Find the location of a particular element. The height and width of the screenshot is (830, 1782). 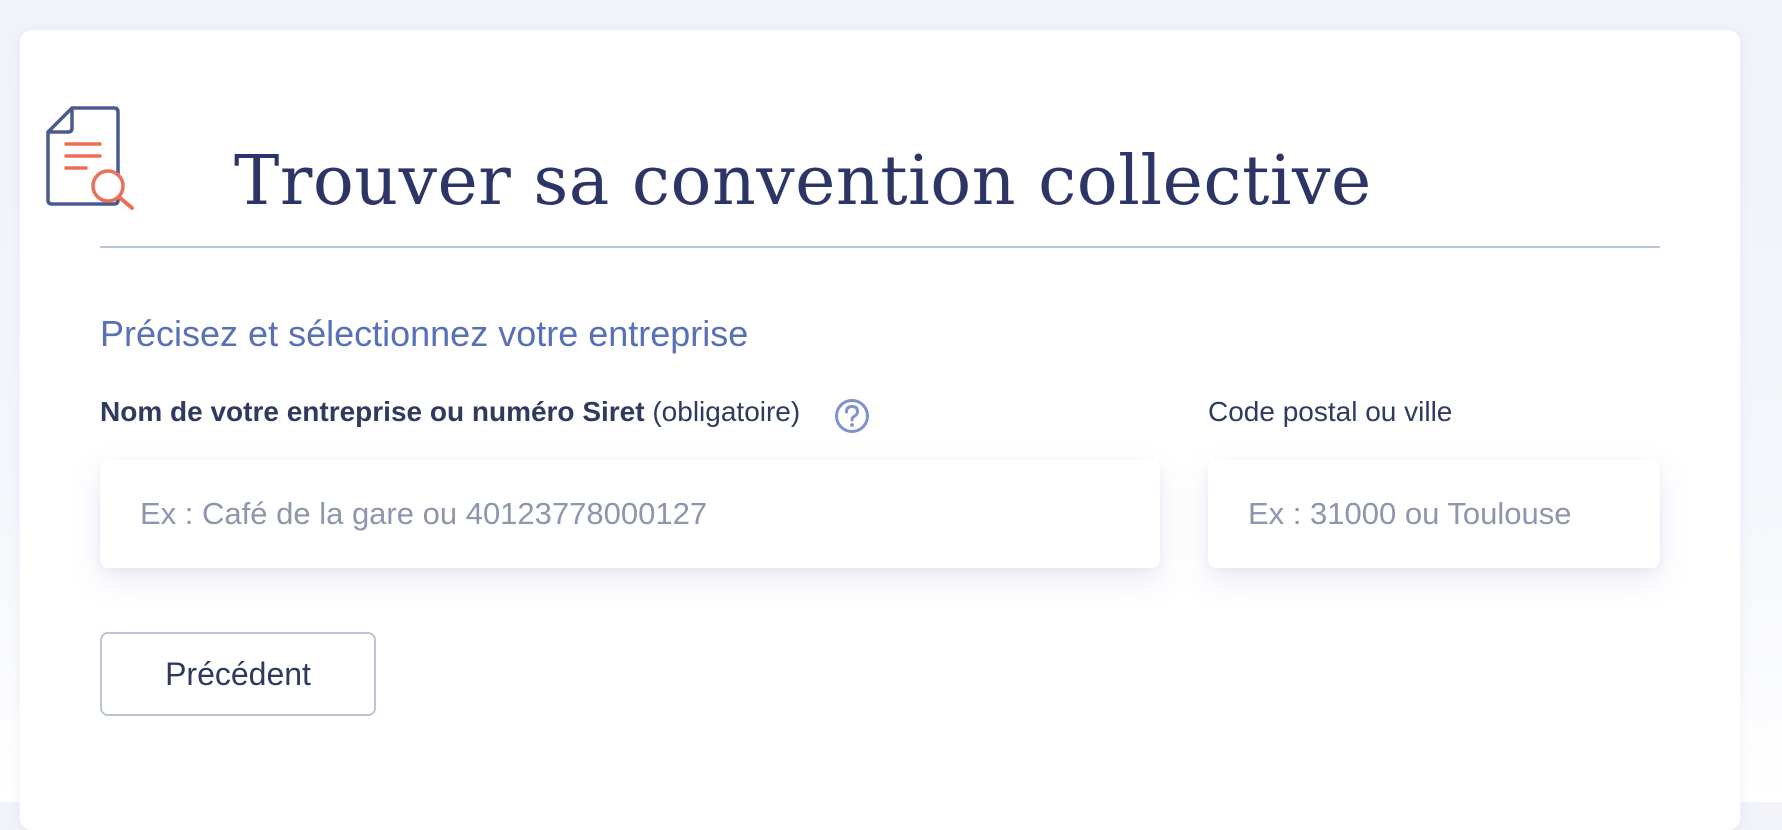

postal-input-wrapper is located at coordinates (1434, 514).